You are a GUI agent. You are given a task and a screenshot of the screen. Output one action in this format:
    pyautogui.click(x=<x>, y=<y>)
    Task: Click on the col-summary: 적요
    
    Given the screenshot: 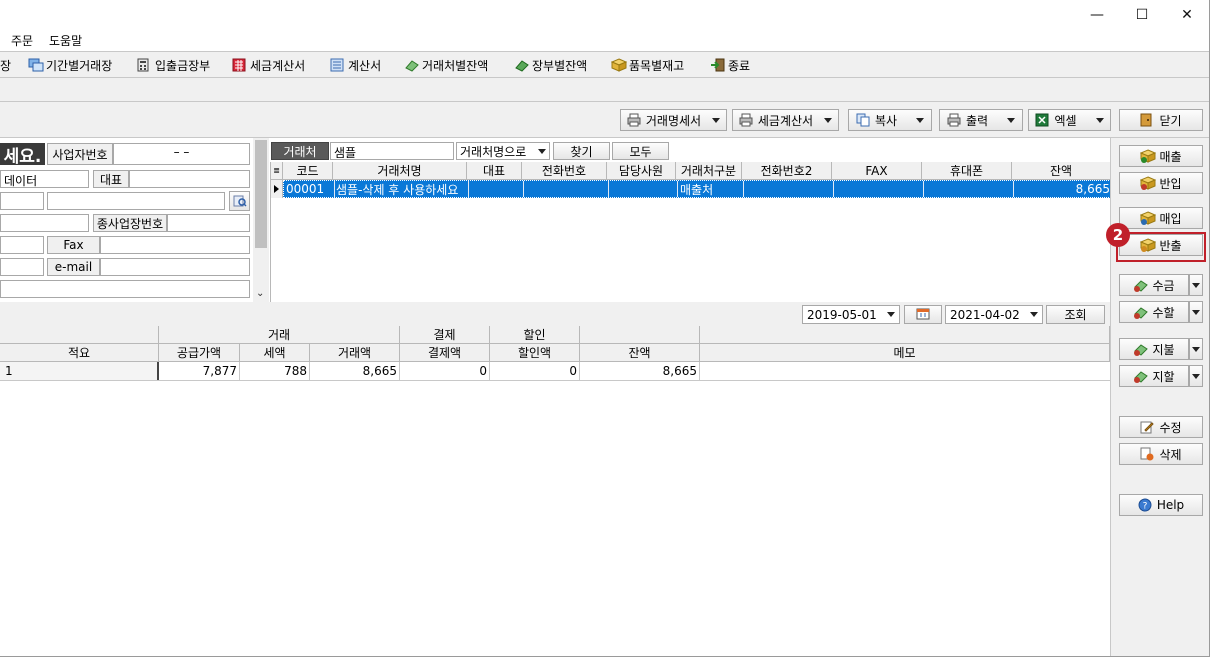 What is the action you would take?
    pyautogui.click(x=79, y=353)
    